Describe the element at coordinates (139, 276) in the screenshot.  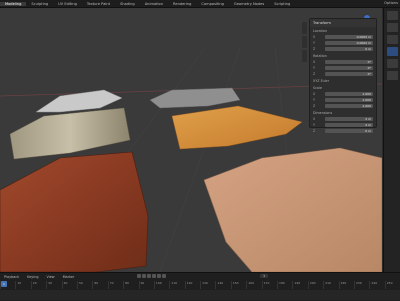
I see `jump-start-icon` at that location.